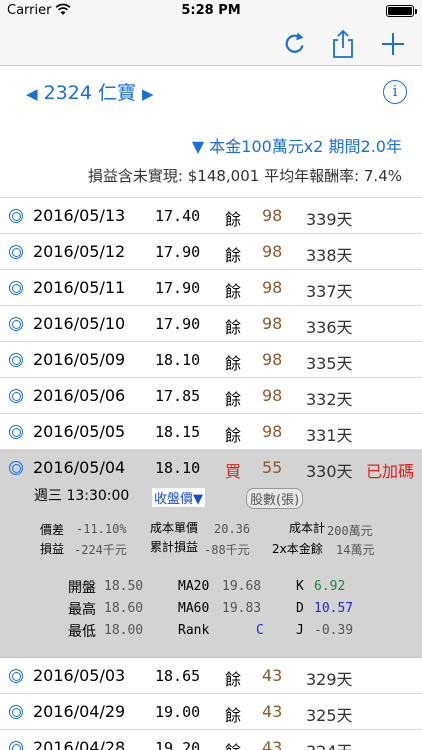 This screenshot has height=750, width=422. Describe the element at coordinates (329, 399) in the screenshot. I see `row-days: 332天` at that location.